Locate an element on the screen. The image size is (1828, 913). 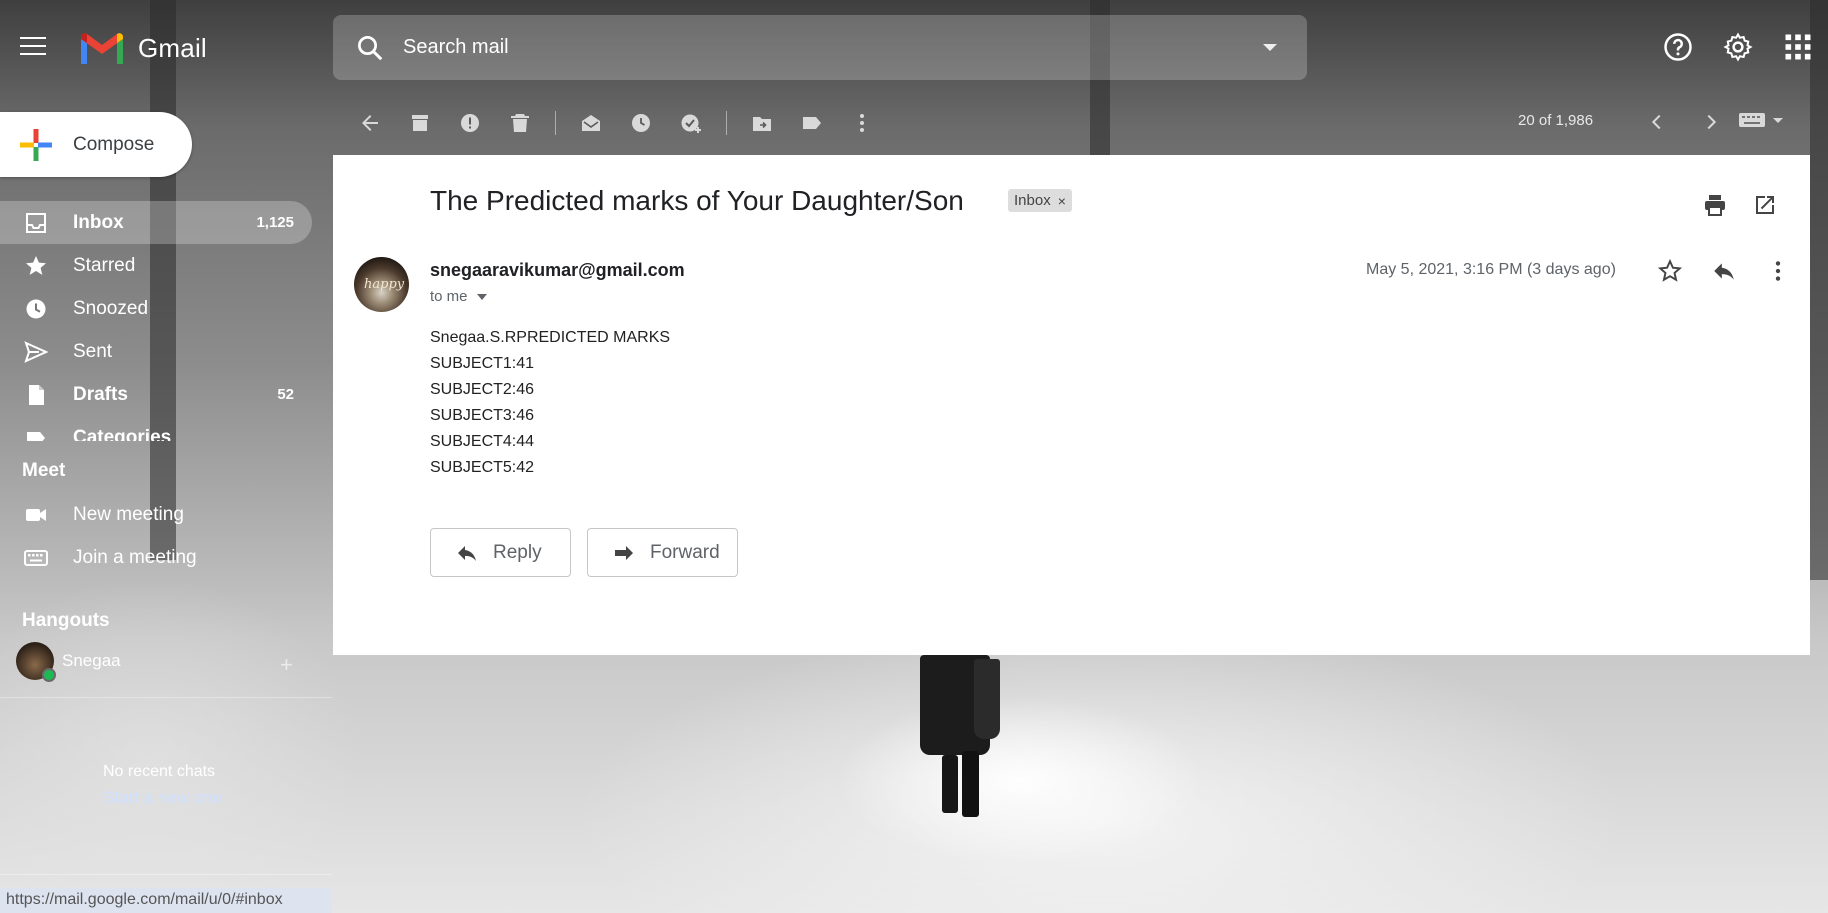
star-outline-icon is located at coordinates (1670, 270).